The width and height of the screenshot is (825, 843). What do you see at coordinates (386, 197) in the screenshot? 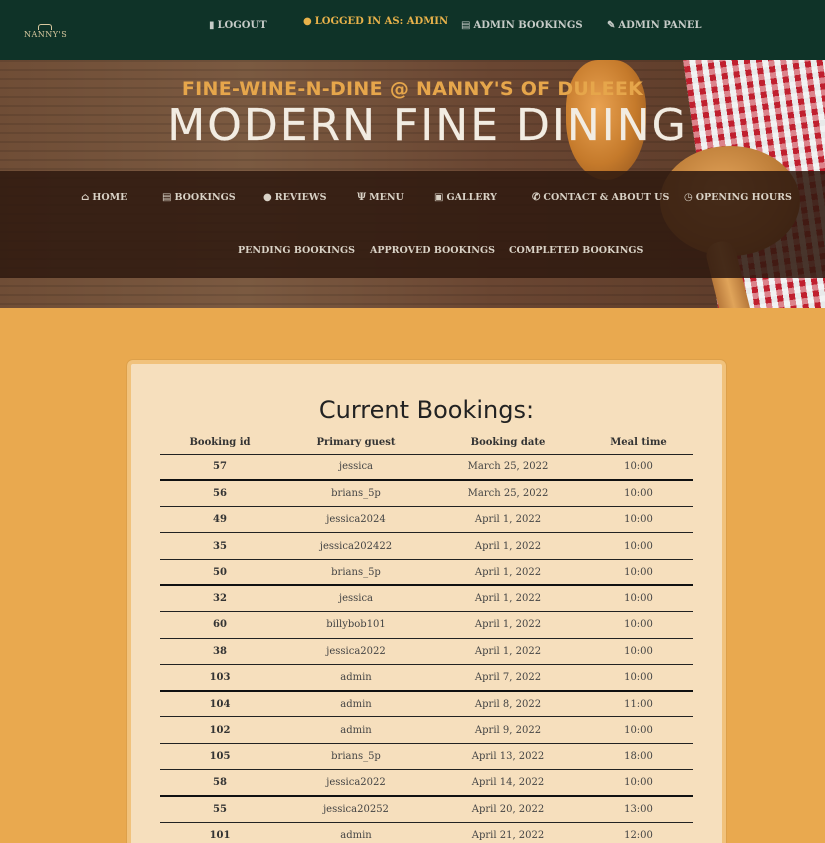
I see `menu-menu-label: MENU` at bounding box center [386, 197].